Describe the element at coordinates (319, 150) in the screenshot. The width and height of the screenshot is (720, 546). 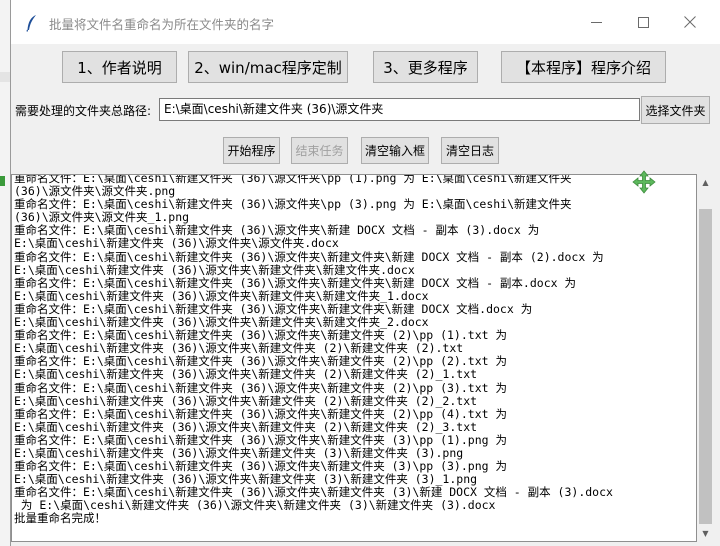
I see `stop-task-button: 结束任务` at that location.